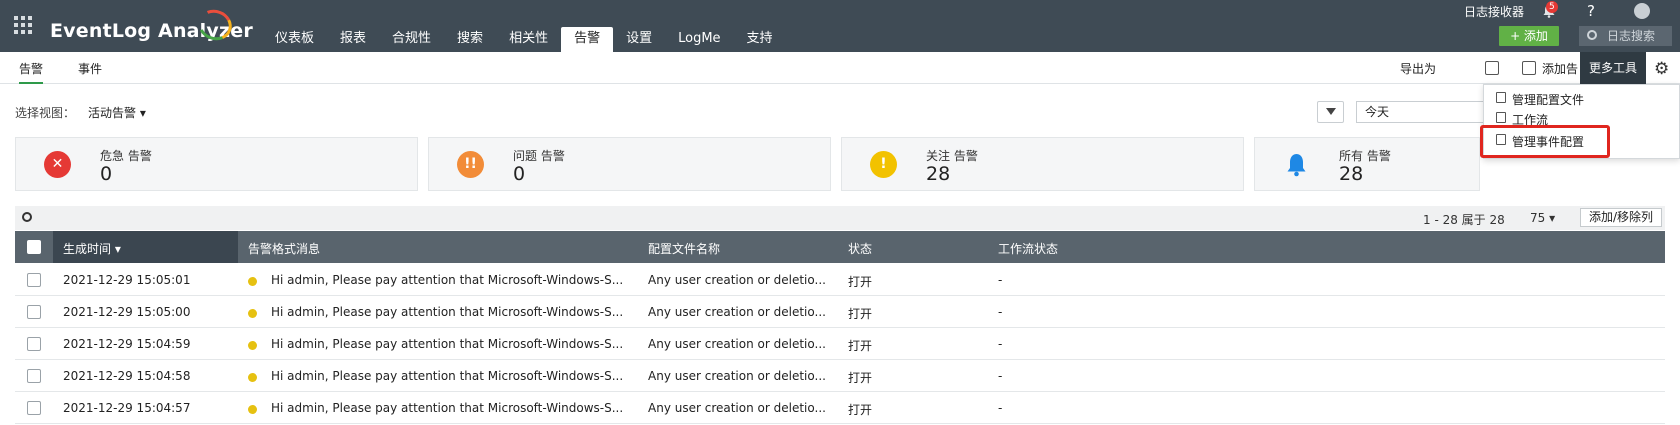 This screenshot has width=1680, height=425. What do you see at coordinates (27, 217) in the screenshot?
I see `table-search-icon` at bounding box center [27, 217].